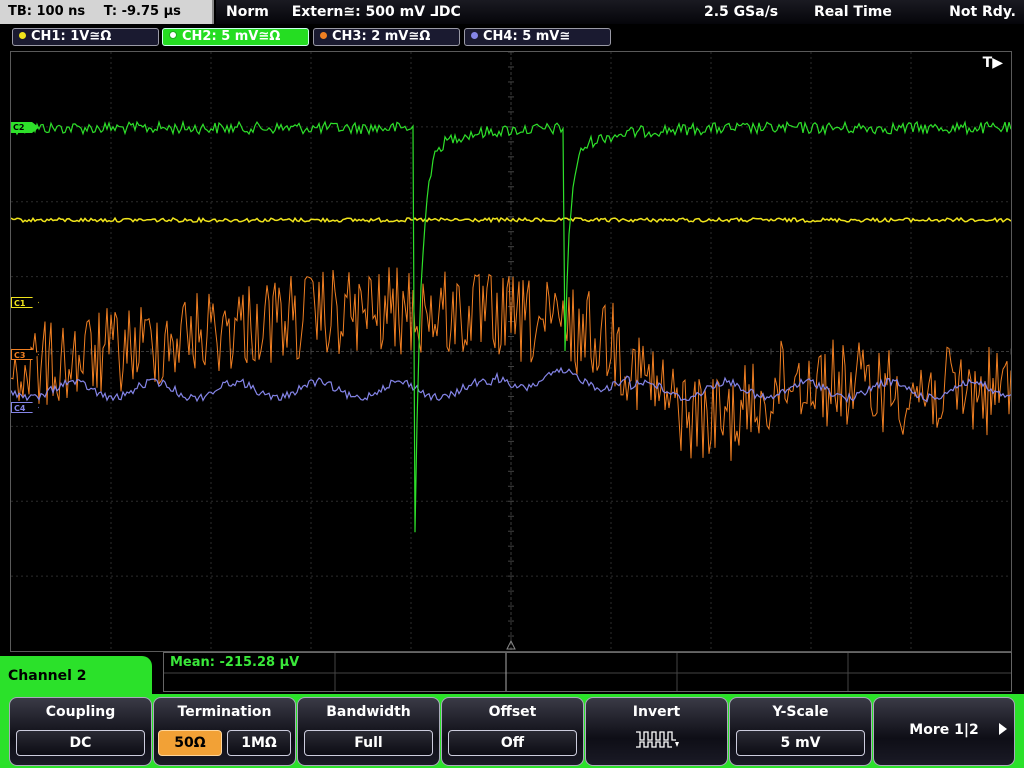 The image size is (1024, 768). What do you see at coordinates (22, 35) in the screenshot?
I see `channel-1-dot-icon` at bounding box center [22, 35].